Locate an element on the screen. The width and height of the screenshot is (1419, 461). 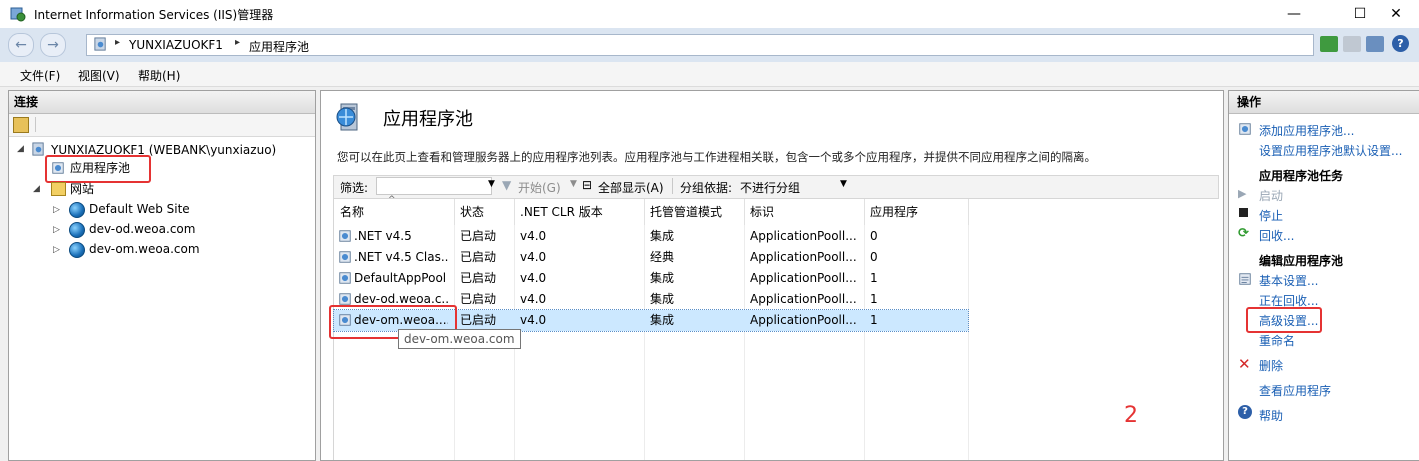
tree-site-dev-om: dev-om.weoa.com is located at coordinates (144, 249).